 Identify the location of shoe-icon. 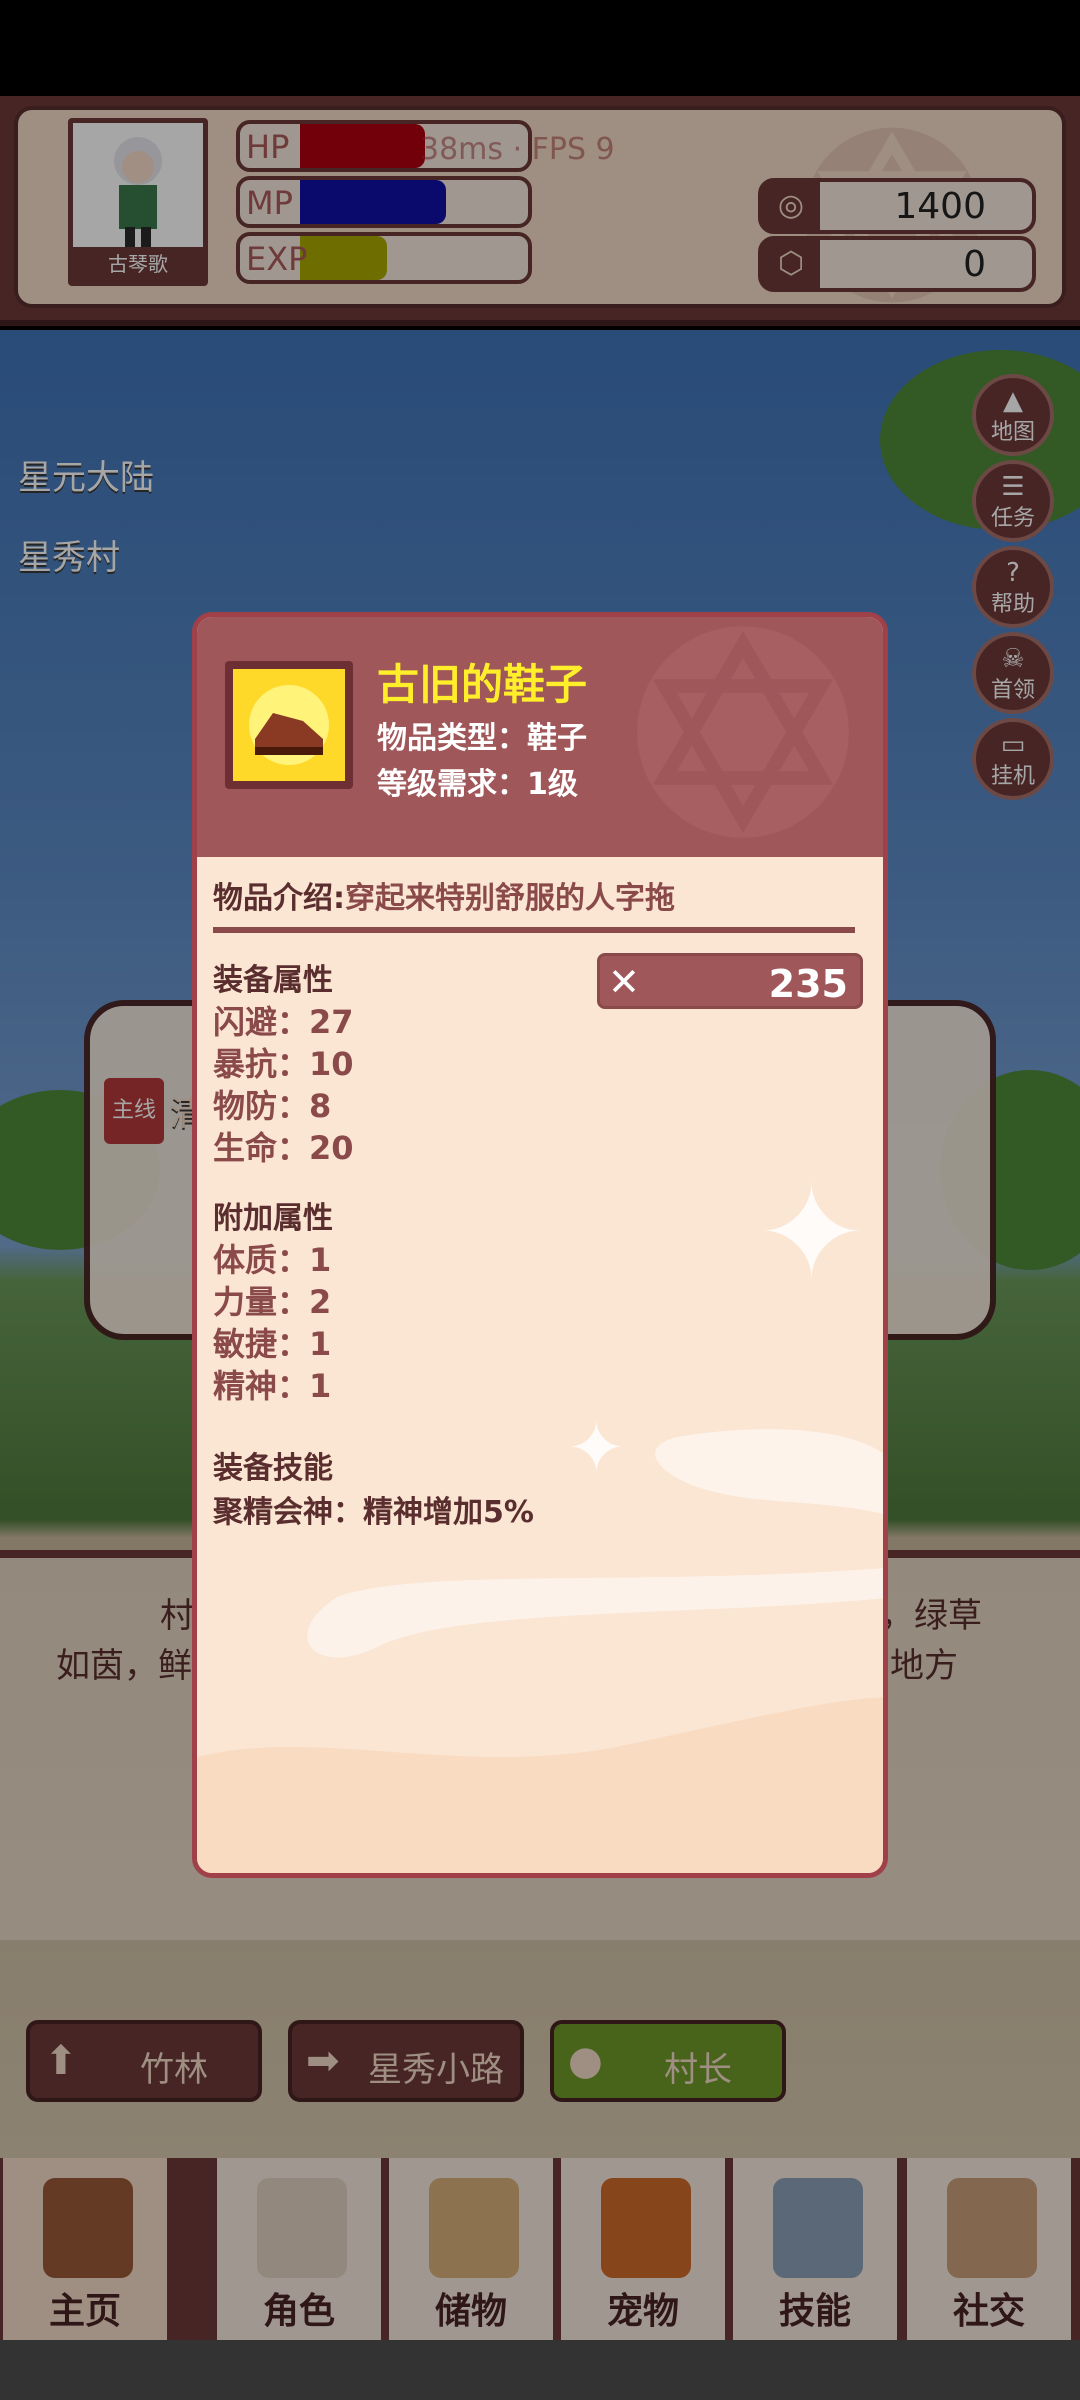
(289, 725).